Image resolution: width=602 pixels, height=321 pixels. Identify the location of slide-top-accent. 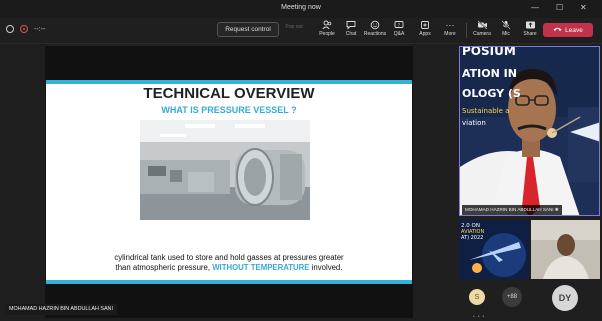
(229, 82).